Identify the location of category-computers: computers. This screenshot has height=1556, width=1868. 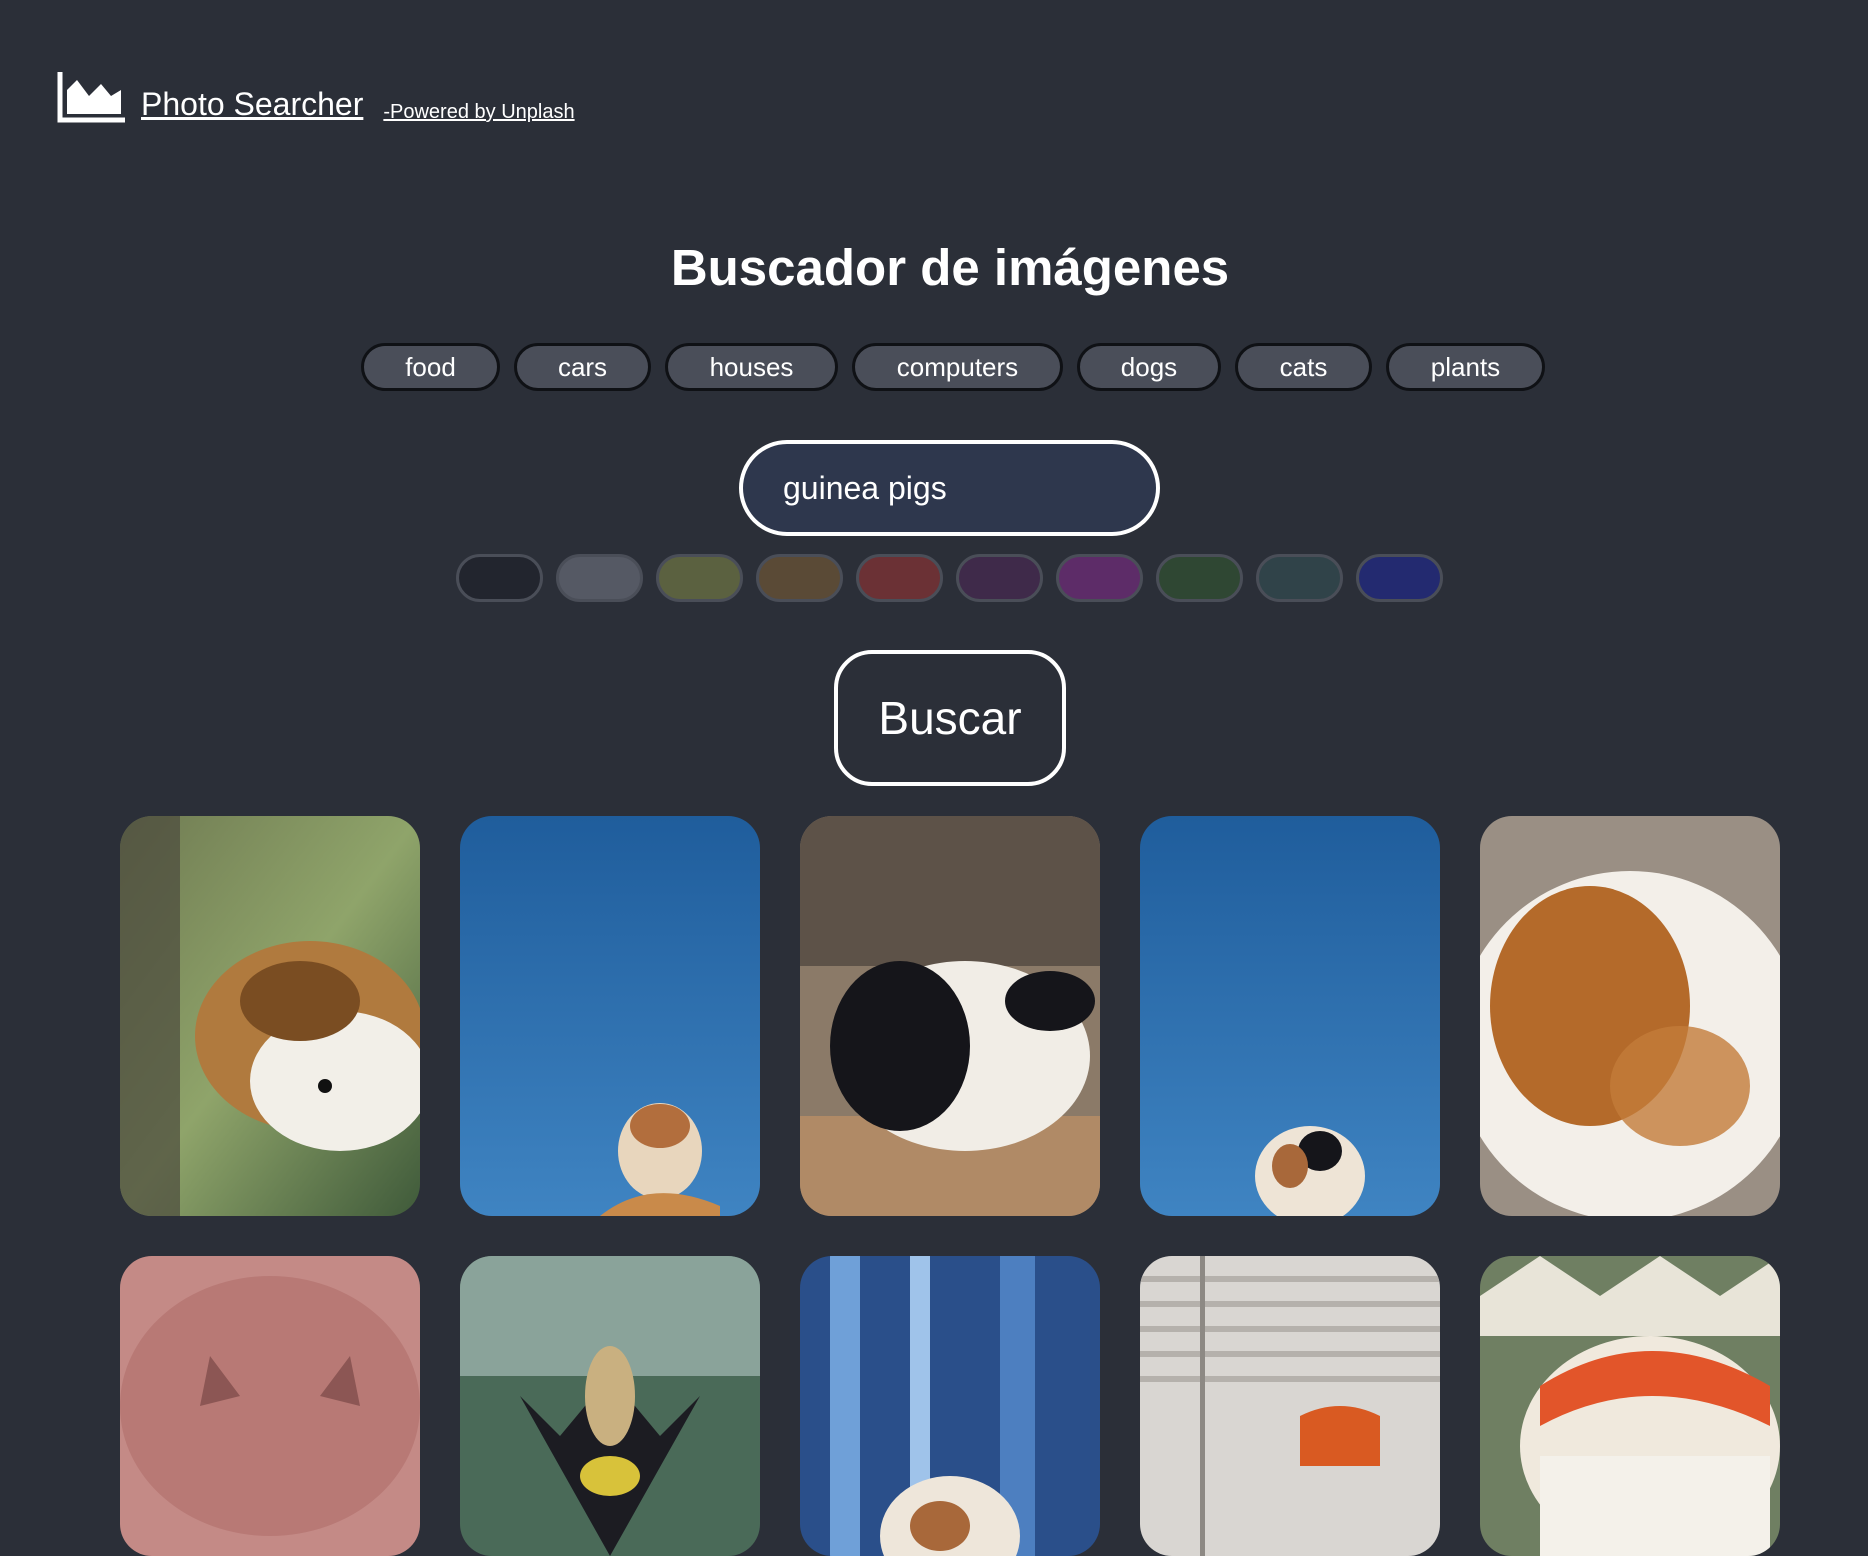
(957, 367).